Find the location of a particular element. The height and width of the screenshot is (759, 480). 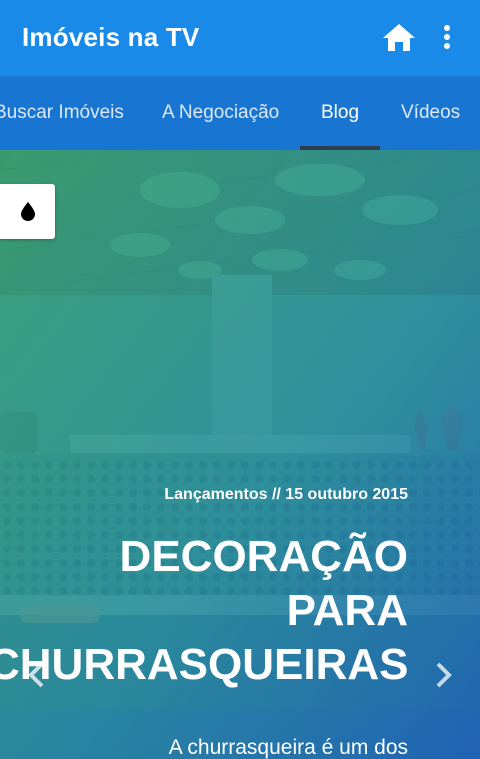

water-drop-icon is located at coordinates (28, 211).